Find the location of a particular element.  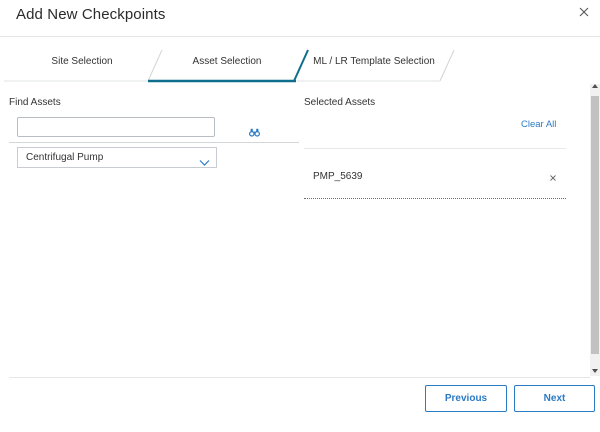

footer-divider is located at coordinates (299, 377).